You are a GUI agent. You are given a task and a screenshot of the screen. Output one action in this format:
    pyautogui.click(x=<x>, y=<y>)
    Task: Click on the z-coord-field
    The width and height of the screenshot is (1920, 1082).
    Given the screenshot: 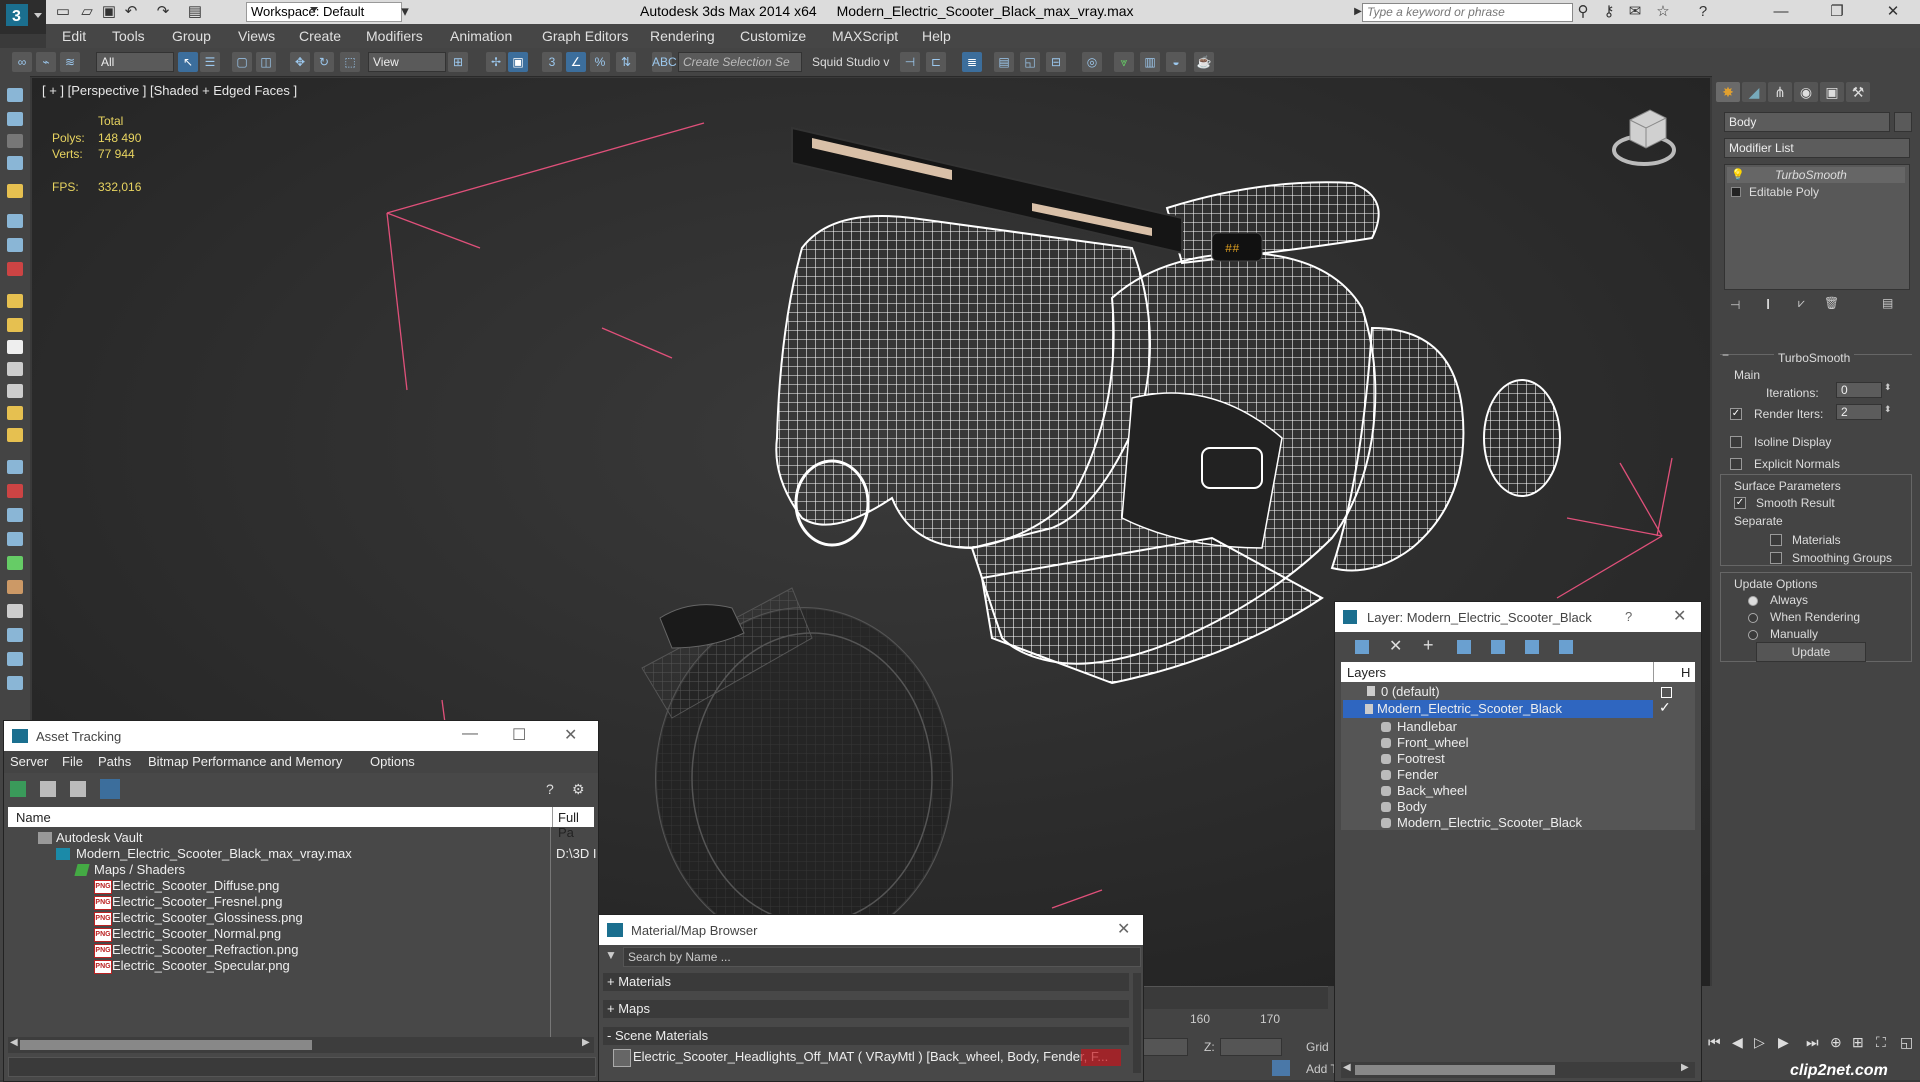 What is the action you would take?
    pyautogui.click(x=1251, y=1047)
    